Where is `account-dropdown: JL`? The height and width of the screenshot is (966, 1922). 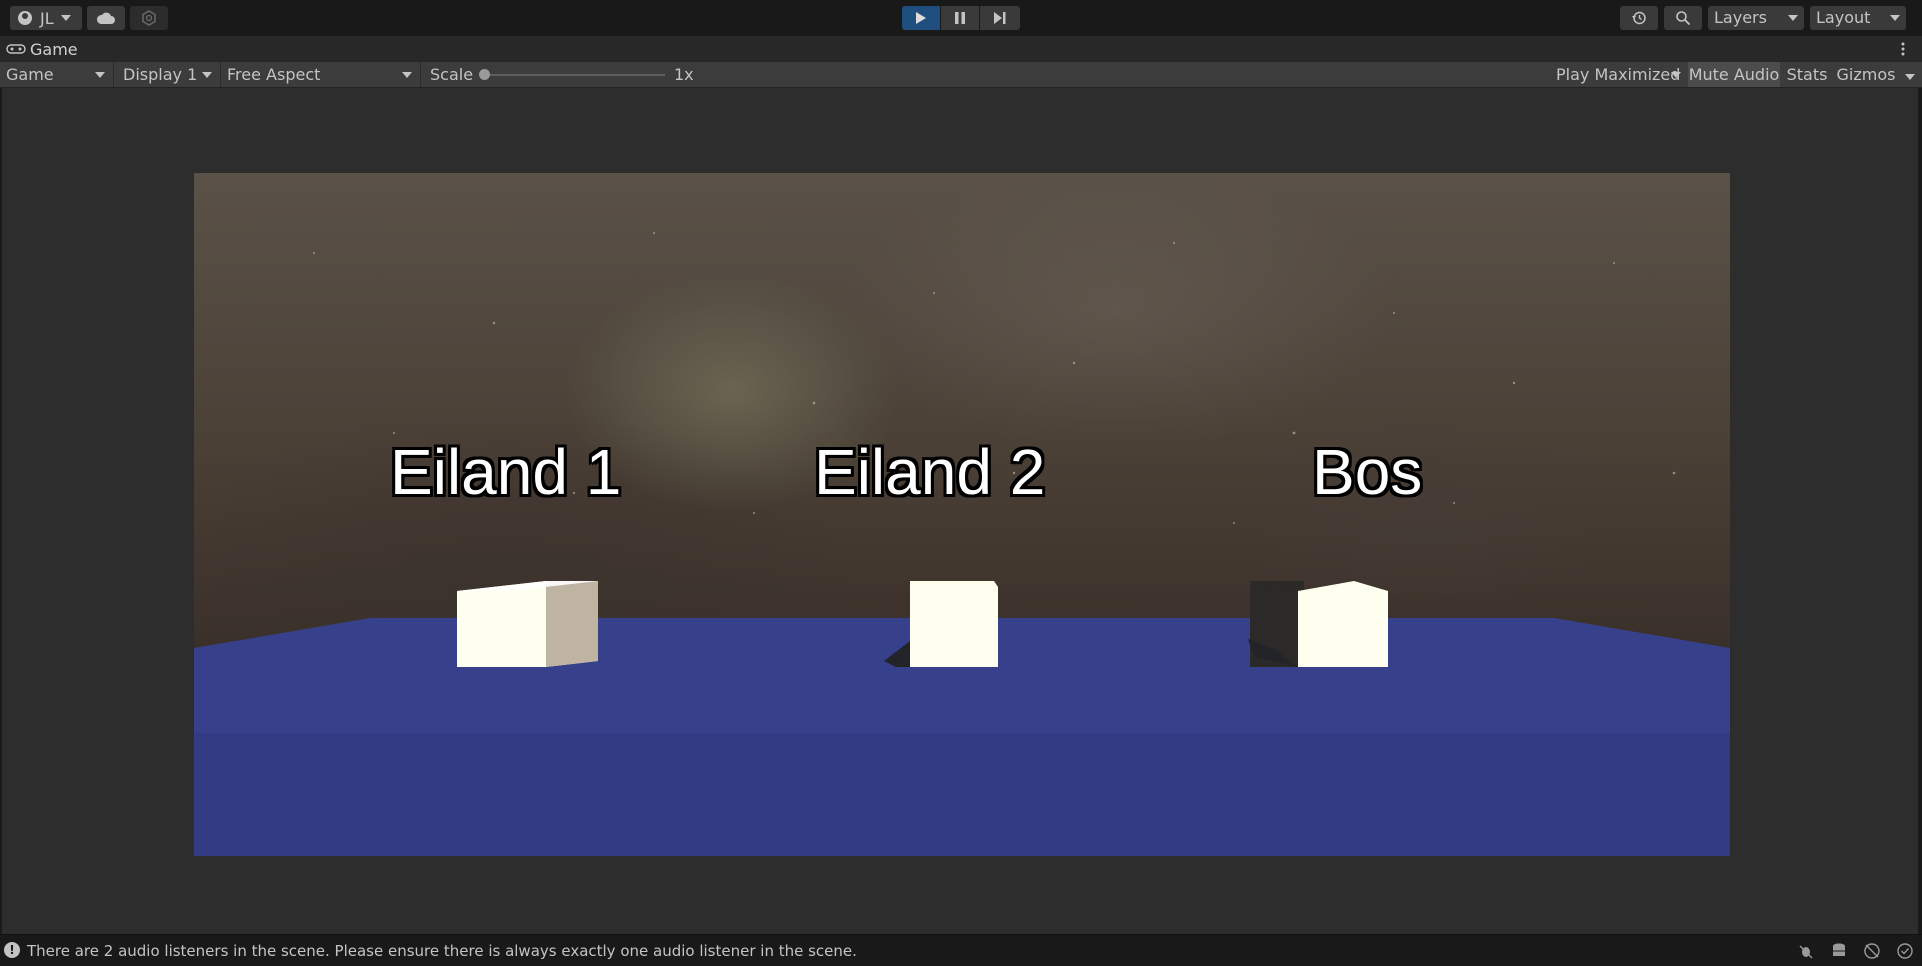 account-dropdown: JL is located at coordinates (46, 18).